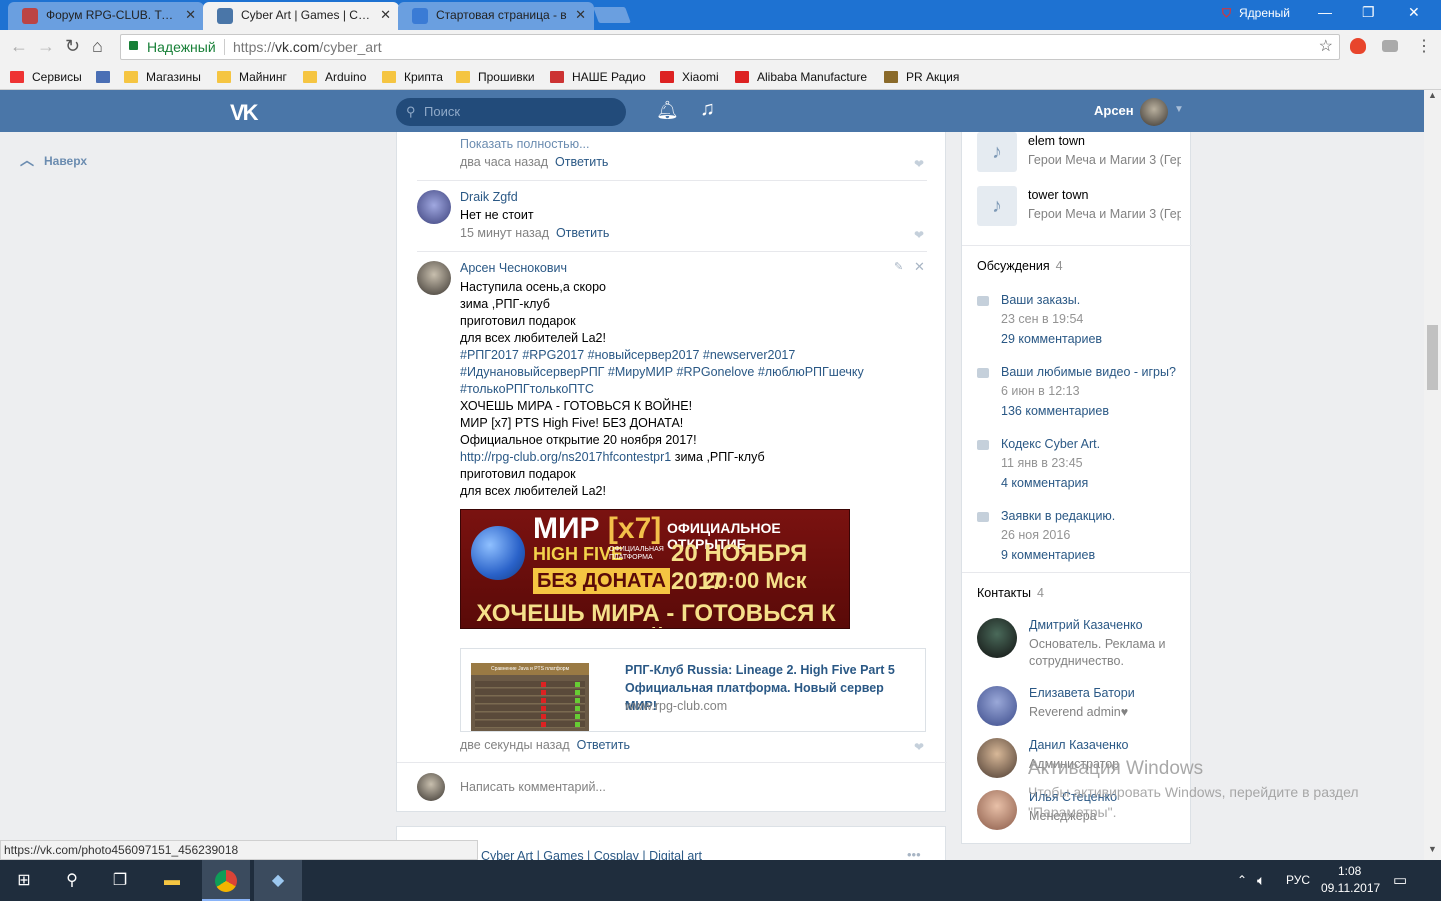  I want to click on bookmark-alibaba: Alibaba Manufacture, so click(801, 77).